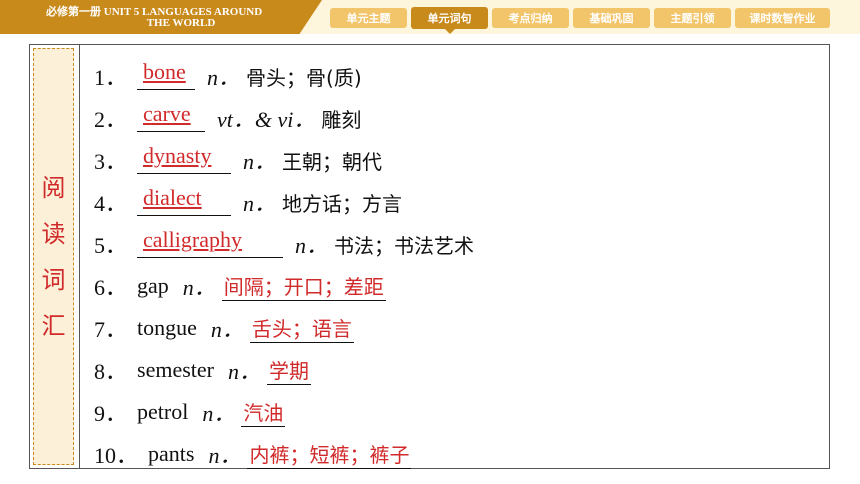  Describe the element at coordinates (53, 187) in the screenshot. I see `side-label-char: 阅` at that location.